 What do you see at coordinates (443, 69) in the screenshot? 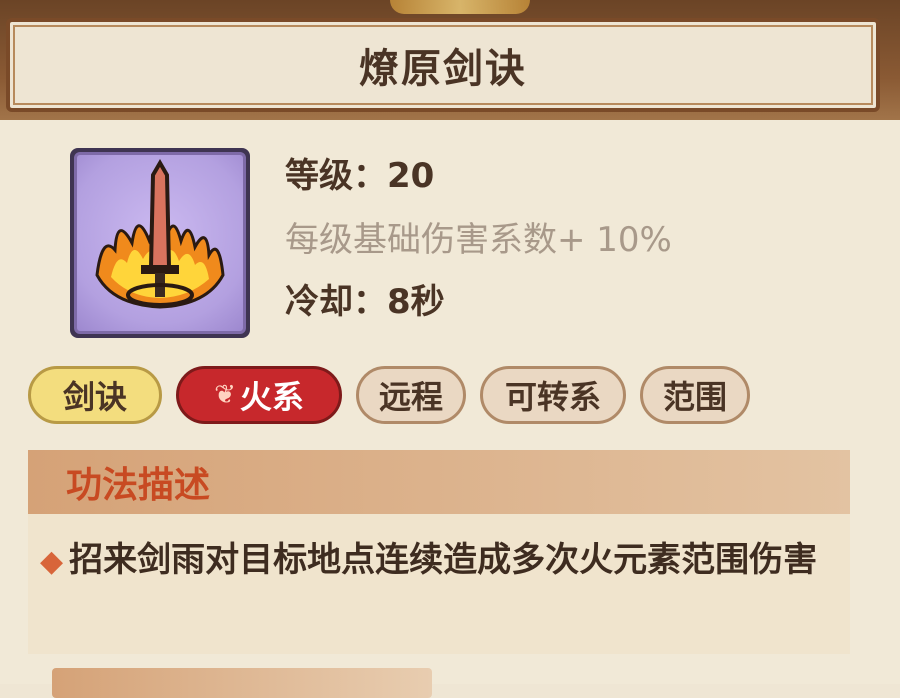
I see `skill-title: 燎原剑诀` at bounding box center [443, 69].